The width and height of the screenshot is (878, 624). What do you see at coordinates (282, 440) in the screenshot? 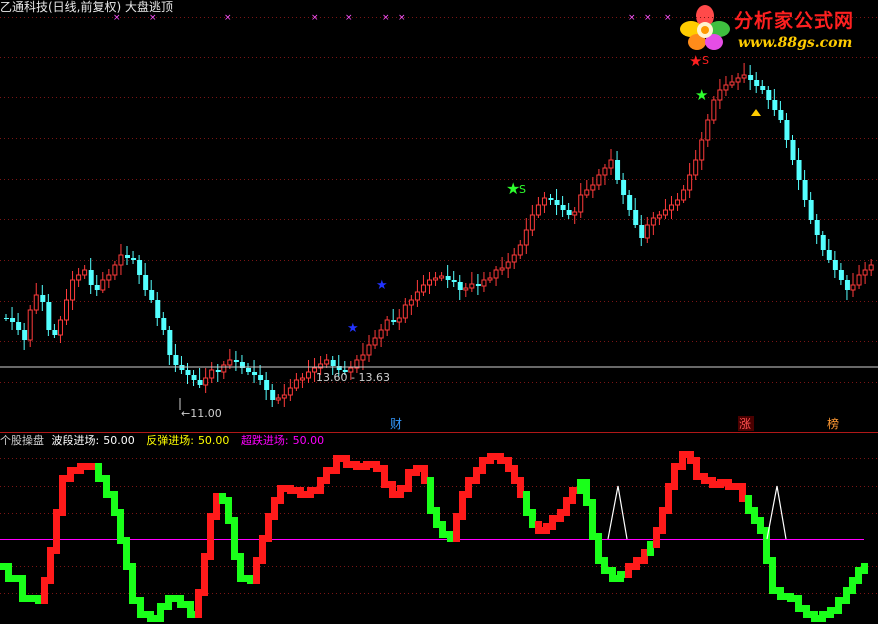
I see `legend-chaodie: 超跌进场: 50.00` at bounding box center [282, 440].